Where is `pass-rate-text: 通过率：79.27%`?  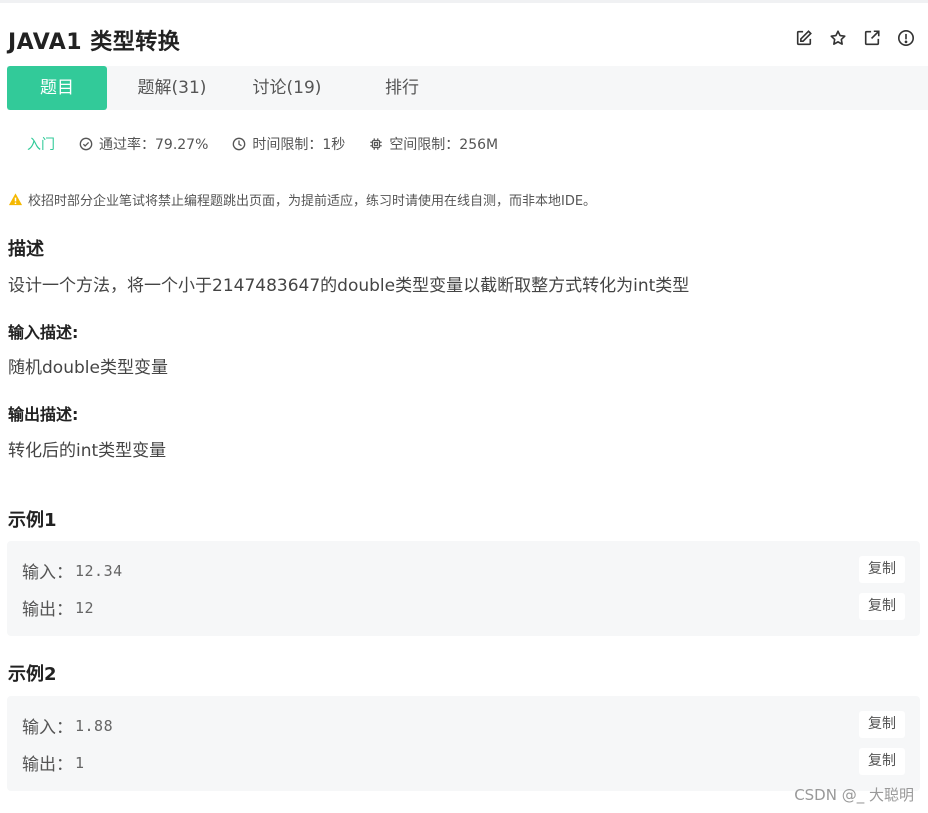
pass-rate-text: 通过率：79.27% is located at coordinates (154, 145).